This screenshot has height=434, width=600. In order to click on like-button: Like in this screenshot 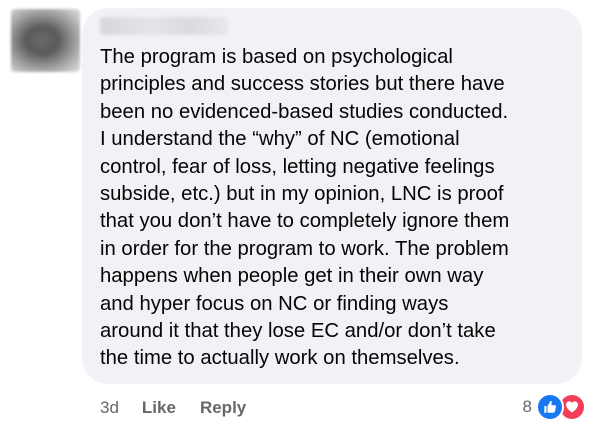, I will do `click(159, 408)`.